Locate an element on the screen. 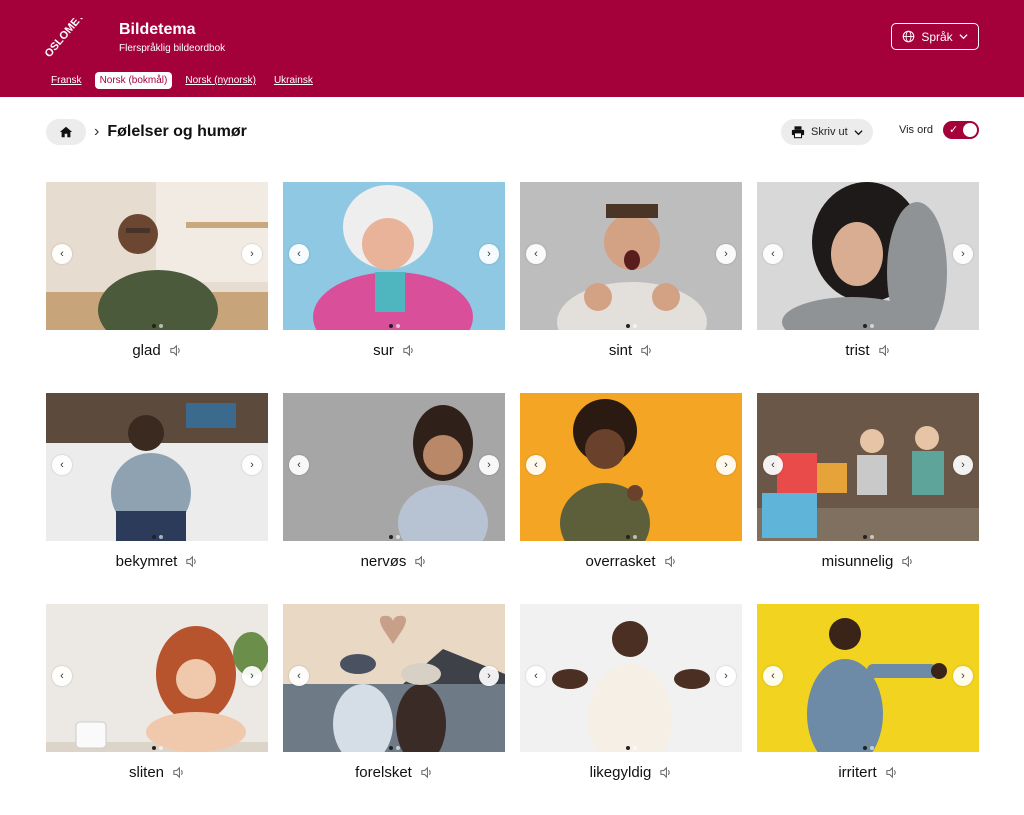 This screenshot has height=815, width=1024. language-button: Språk is located at coordinates (935, 36).